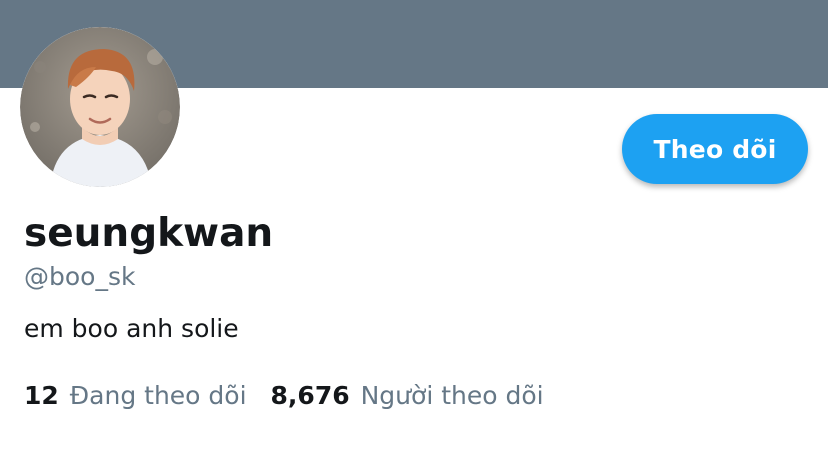 Image resolution: width=828 pixels, height=460 pixels. I want to click on profile-stats: 12 Đang theo dõi 8,676 Người theo dõi, so click(296, 396).